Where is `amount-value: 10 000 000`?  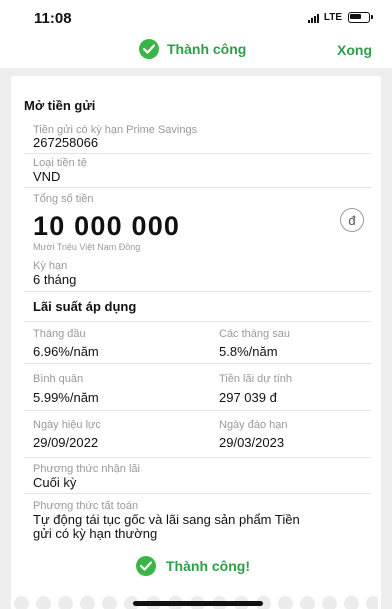
amount-value: 10 000 000 is located at coordinates (107, 226).